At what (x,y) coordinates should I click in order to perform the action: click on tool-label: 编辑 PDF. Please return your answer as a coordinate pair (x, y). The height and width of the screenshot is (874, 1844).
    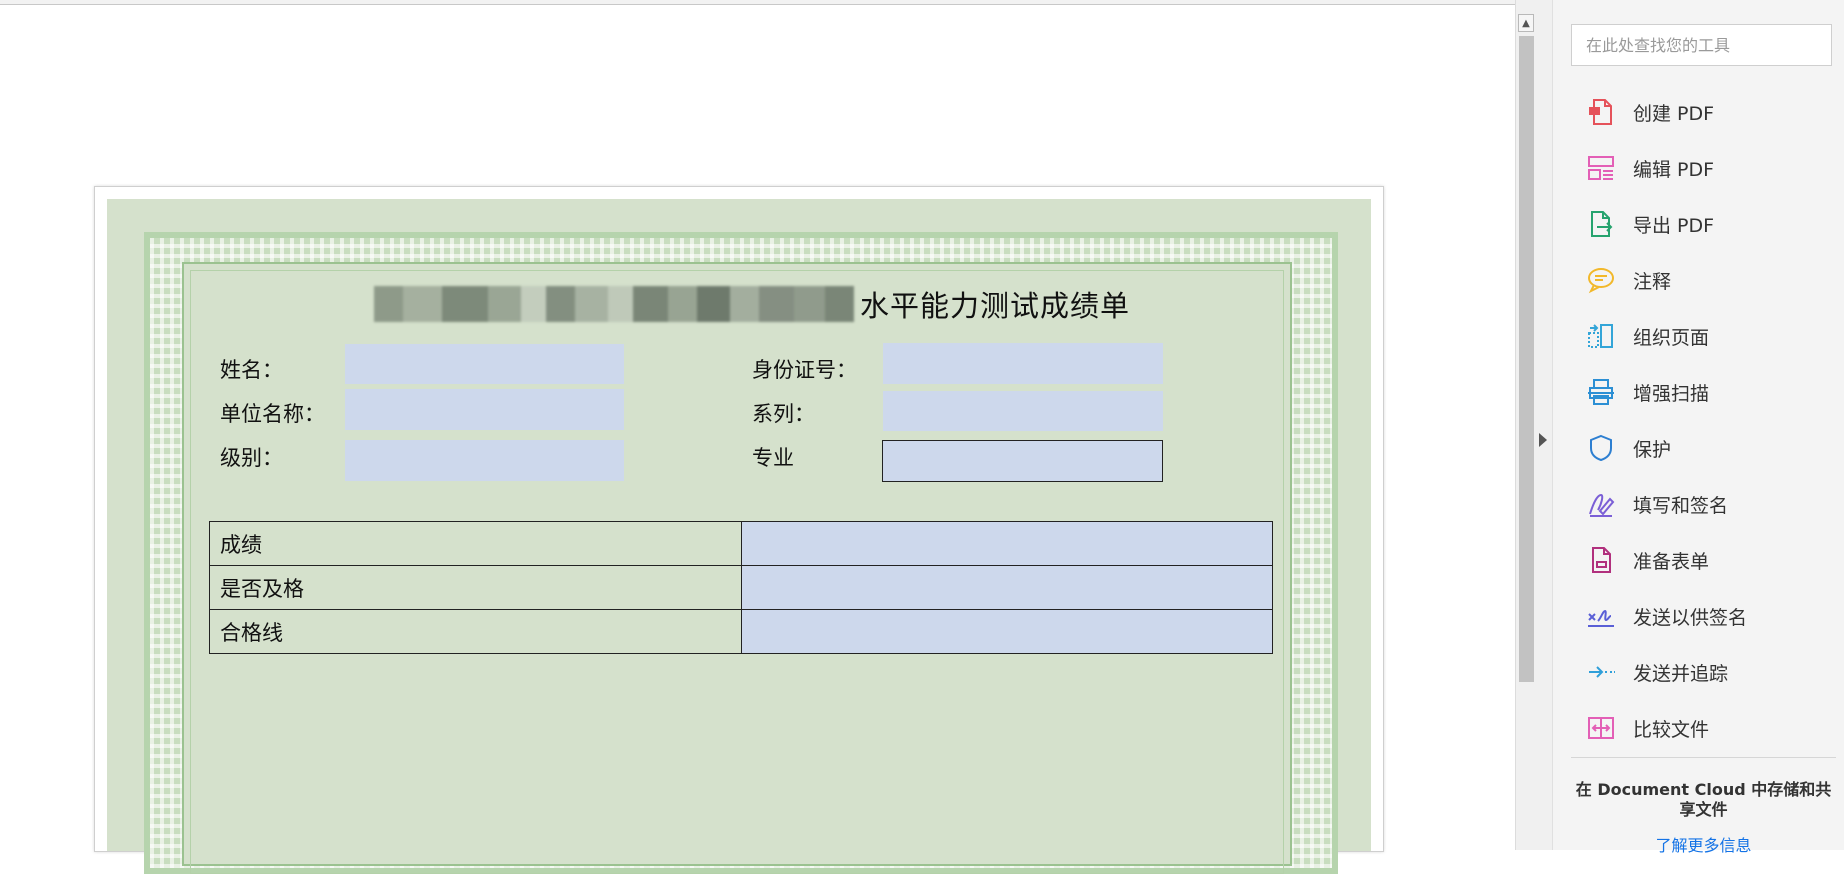
    Looking at the image, I should click on (1674, 169).